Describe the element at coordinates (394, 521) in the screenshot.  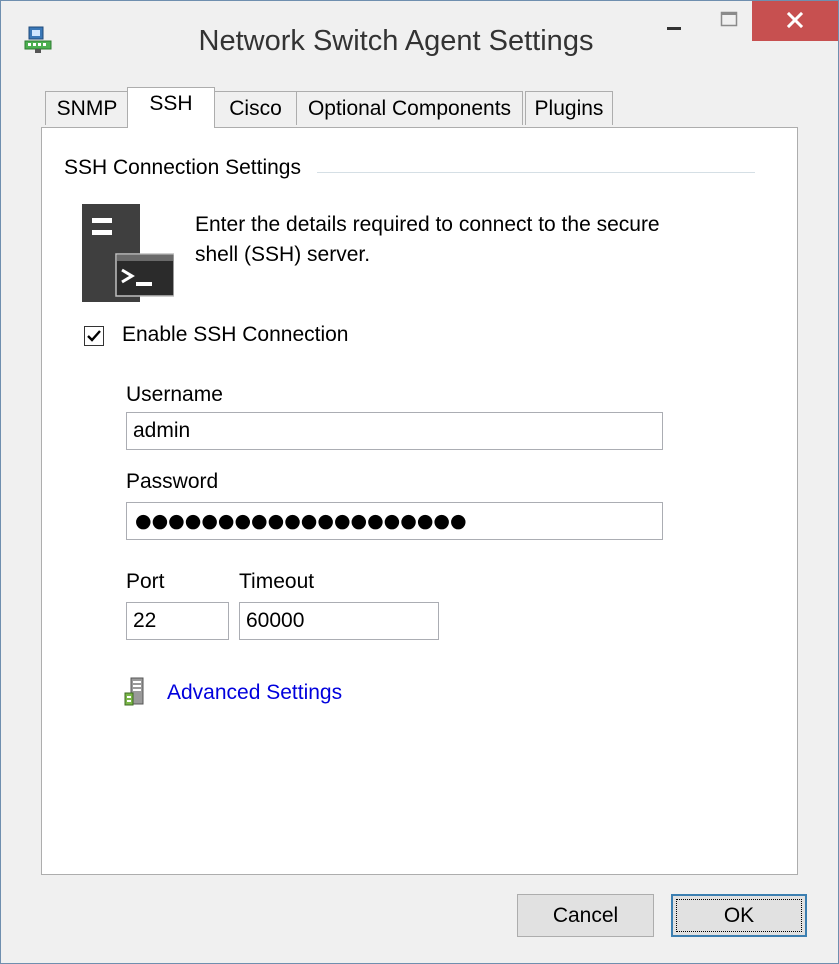
I see `password-input: ●●●●●●●●●●●●●●●●●●●●` at that location.